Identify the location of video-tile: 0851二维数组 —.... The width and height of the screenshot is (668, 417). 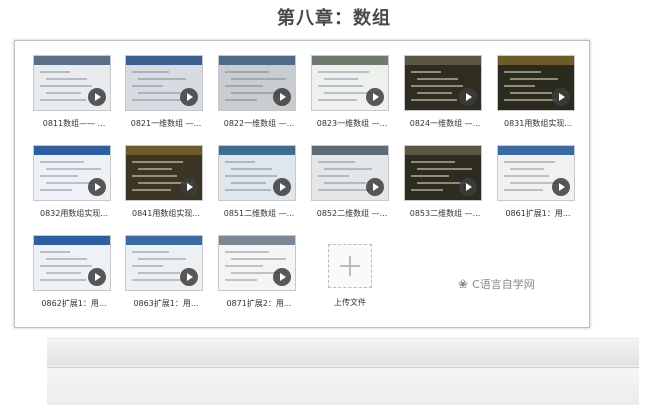
(258, 182).